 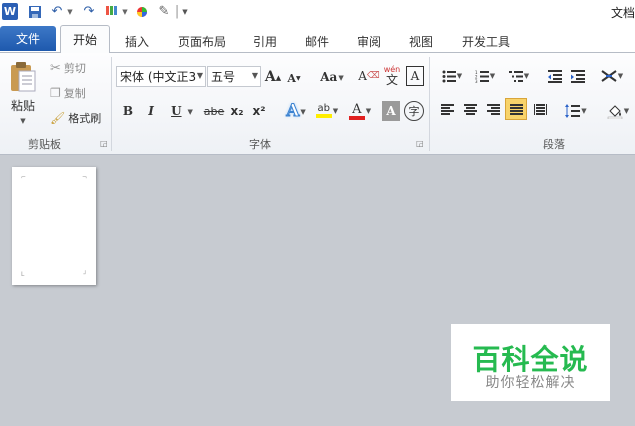 What do you see at coordinates (265, 41) in the screenshot?
I see `tab-references: 引用` at bounding box center [265, 41].